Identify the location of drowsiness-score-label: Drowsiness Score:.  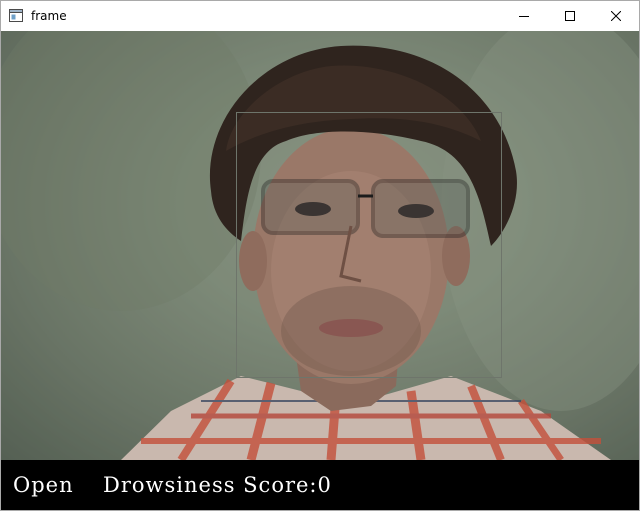
(210, 485).